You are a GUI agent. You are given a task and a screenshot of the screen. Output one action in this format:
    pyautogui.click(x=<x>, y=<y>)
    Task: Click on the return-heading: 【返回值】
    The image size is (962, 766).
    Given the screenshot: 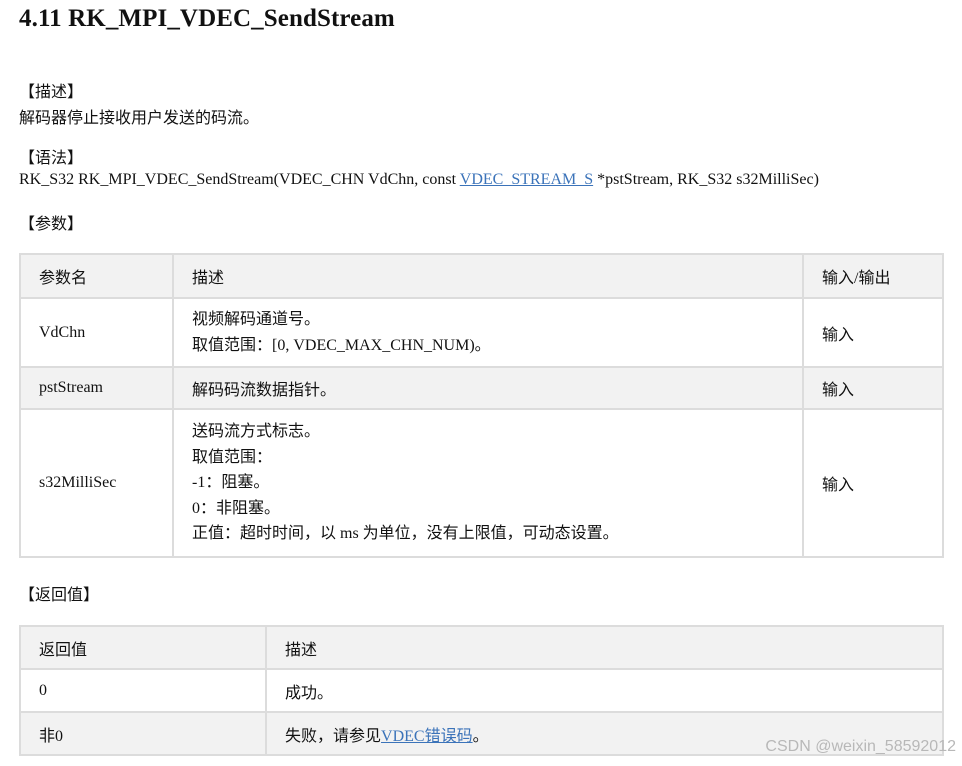 What is the action you would take?
    pyautogui.click(x=59, y=595)
    